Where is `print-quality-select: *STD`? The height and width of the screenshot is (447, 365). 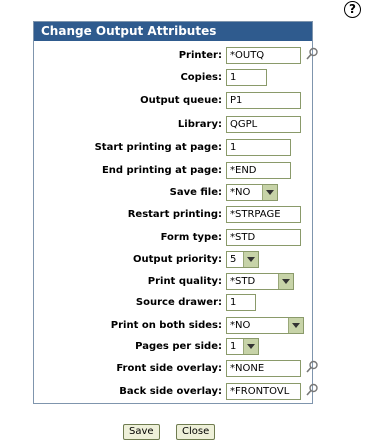 print-quality-select: *STD is located at coordinates (260, 281).